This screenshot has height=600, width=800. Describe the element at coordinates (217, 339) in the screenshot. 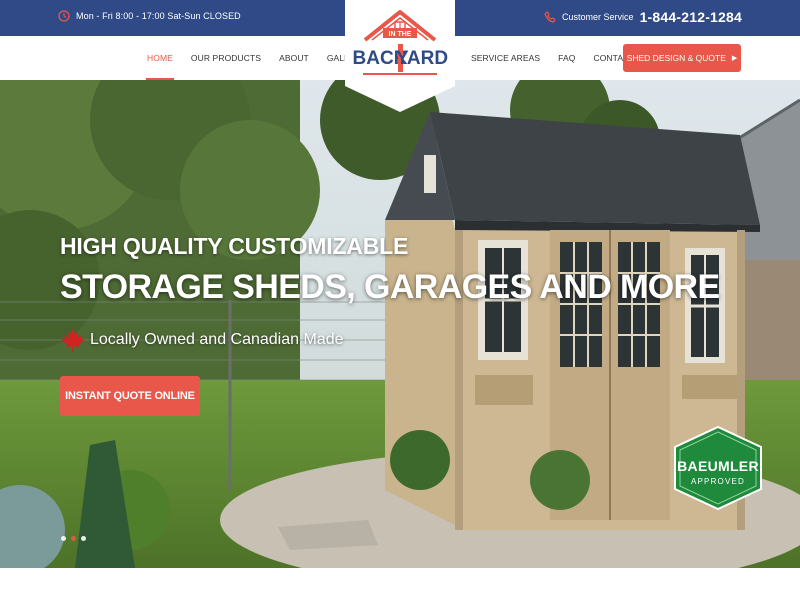

I see `hero-tagline-text: Locally Owned and Canadian Made` at that location.